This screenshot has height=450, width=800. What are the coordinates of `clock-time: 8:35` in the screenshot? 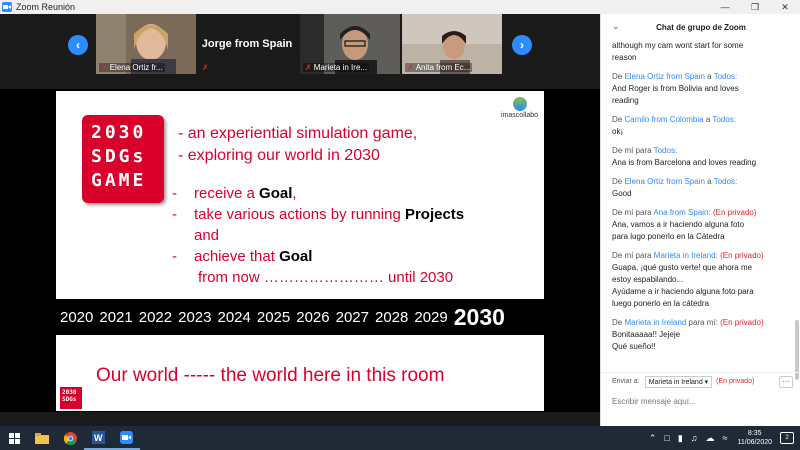 It's located at (754, 433).